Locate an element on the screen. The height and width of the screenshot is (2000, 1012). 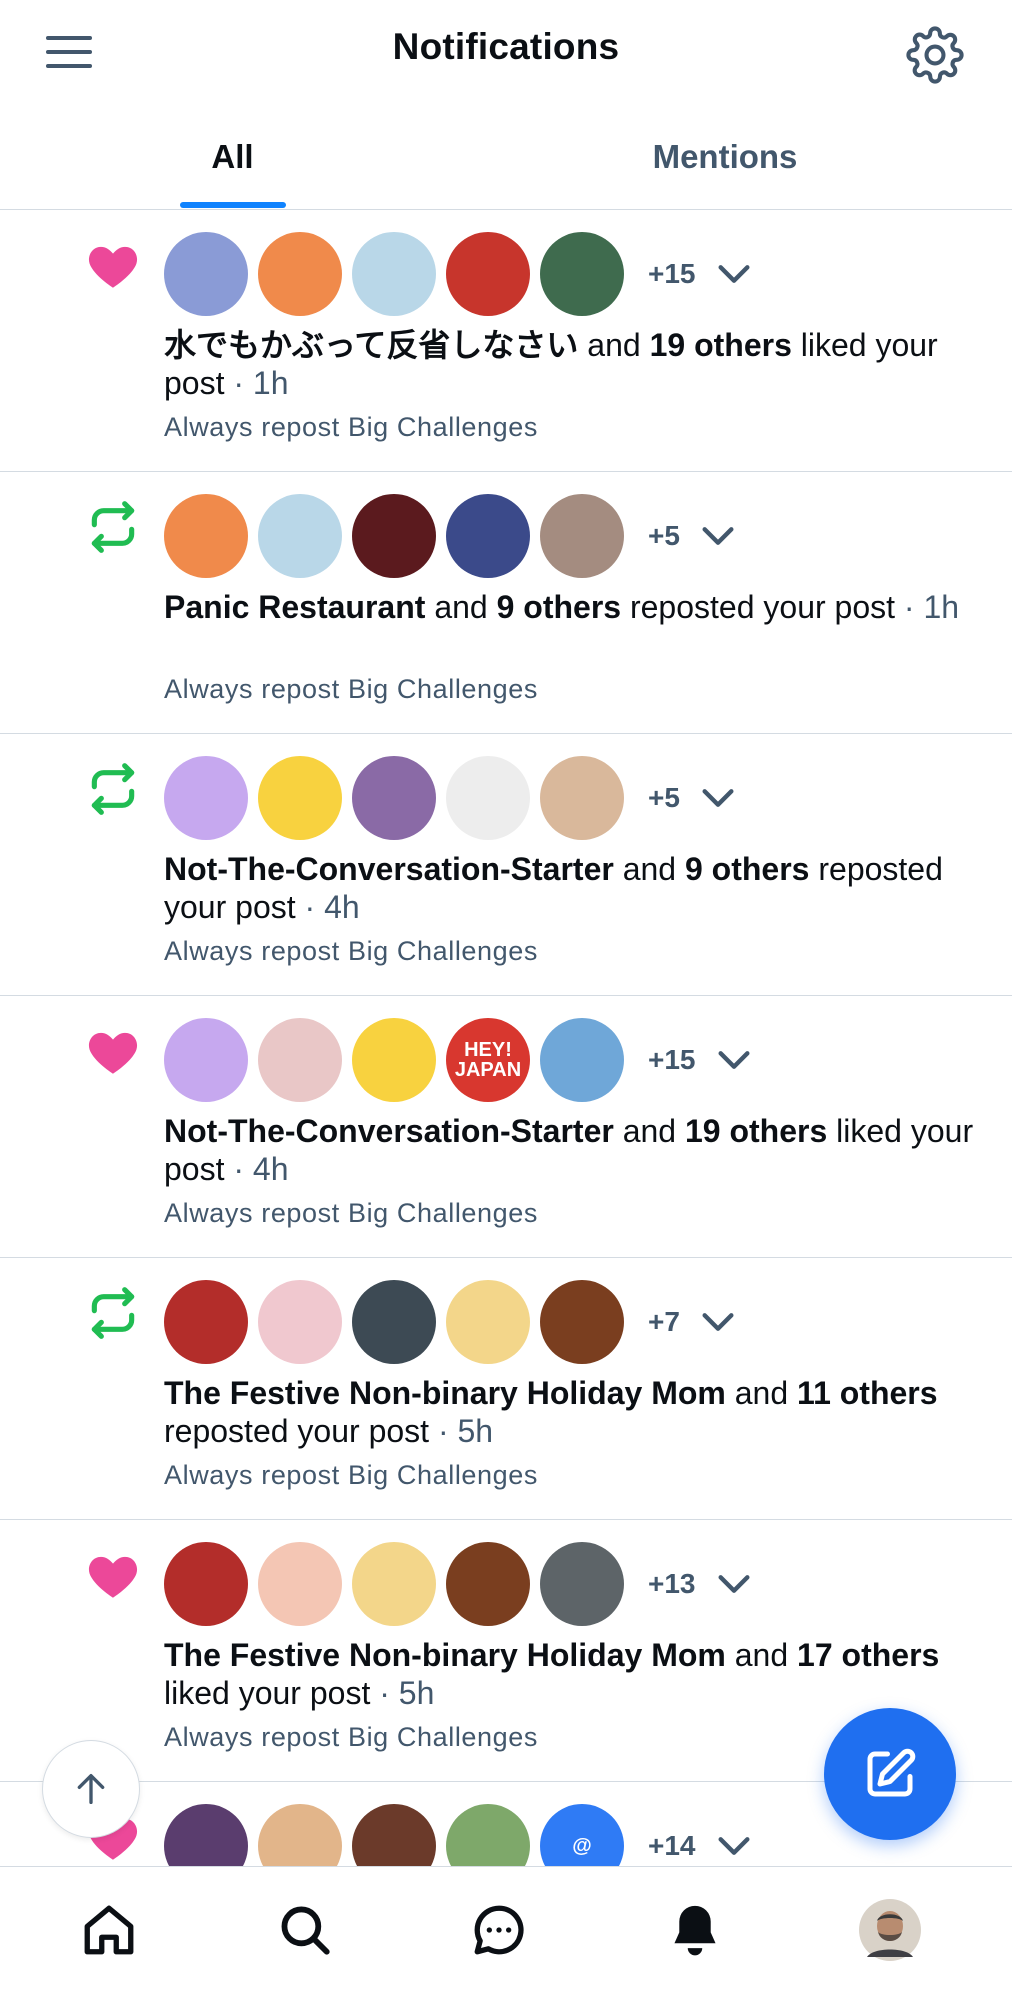
actor-name: 水でもかぶって反省しなさい is located at coordinates (371, 345).